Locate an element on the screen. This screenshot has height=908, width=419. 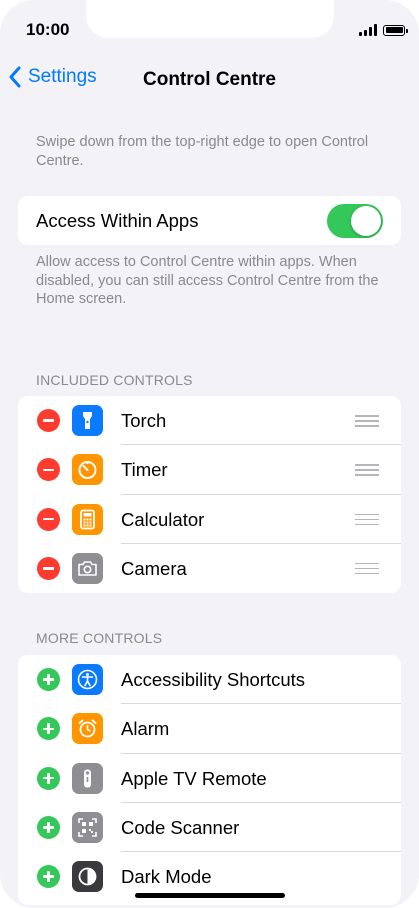
control-row-apple-tv-remote: Apple TV Remote is located at coordinates (209, 778).